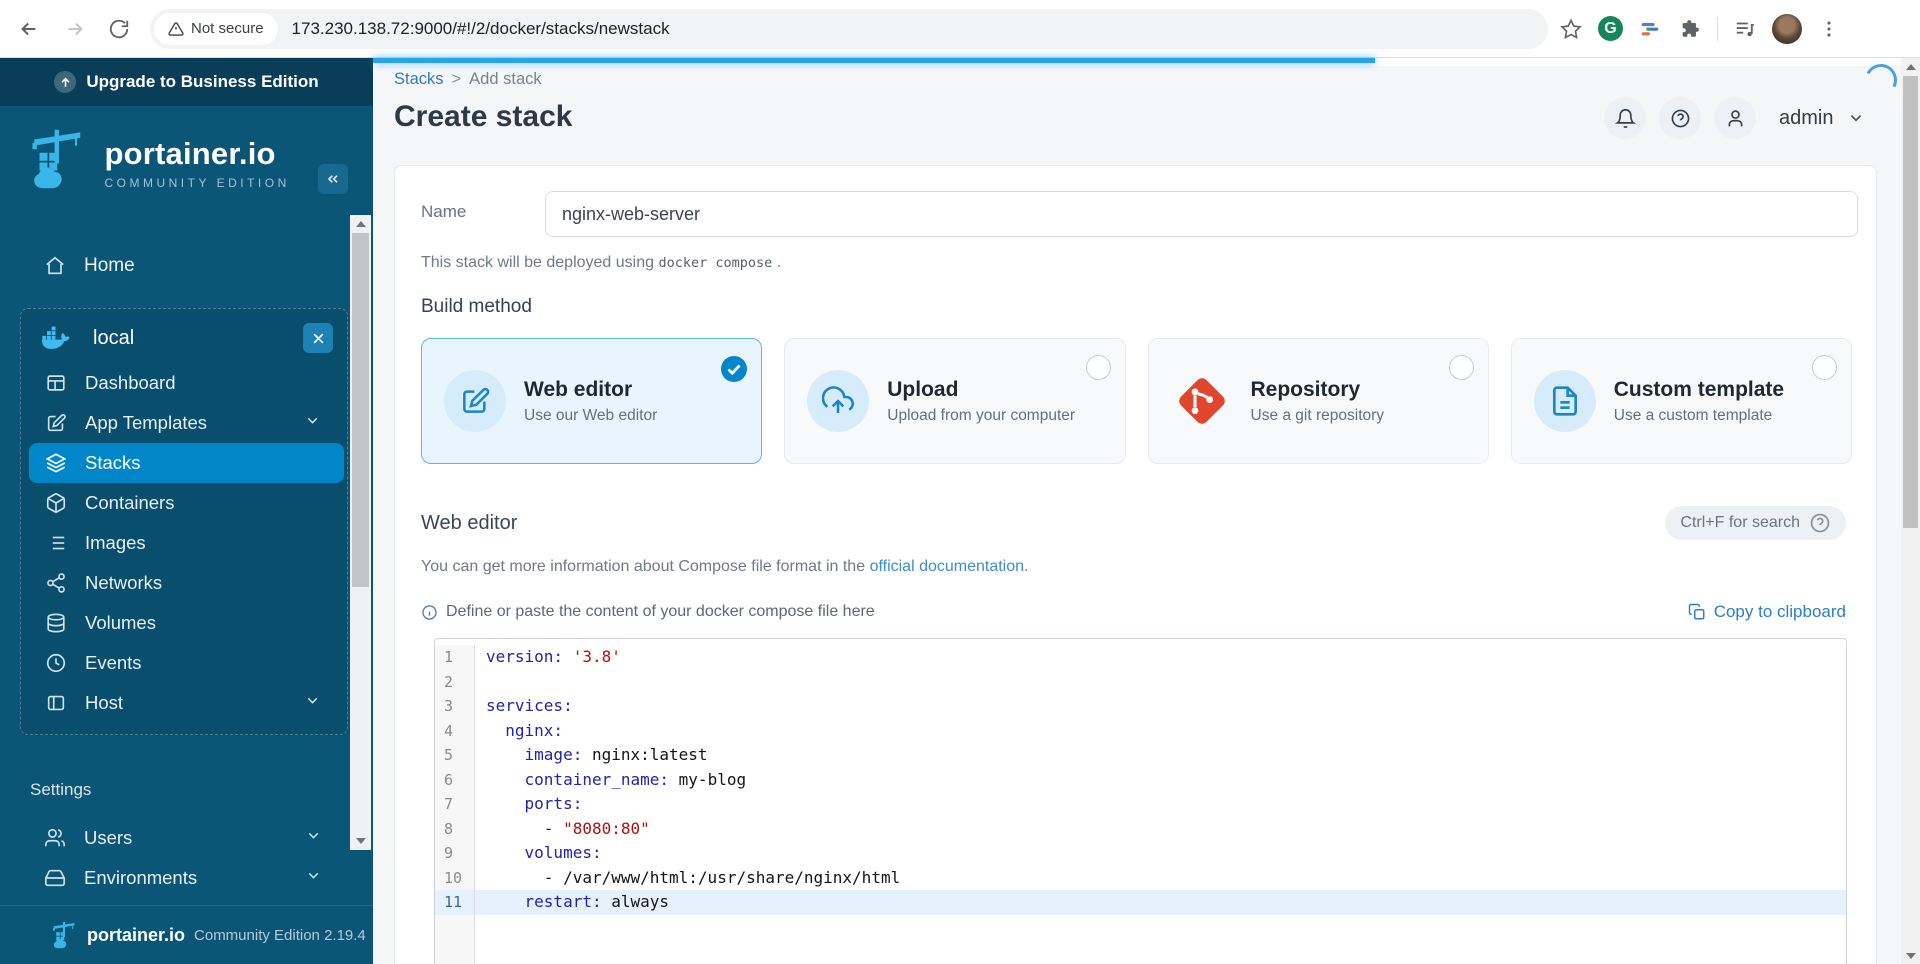 Image resolution: width=1920 pixels, height=964 pixels. What do you see at coordinates (184, 583) in the screenshot?
I see `sidebar-item-networks: Networks` at bounding box center [184, 583].